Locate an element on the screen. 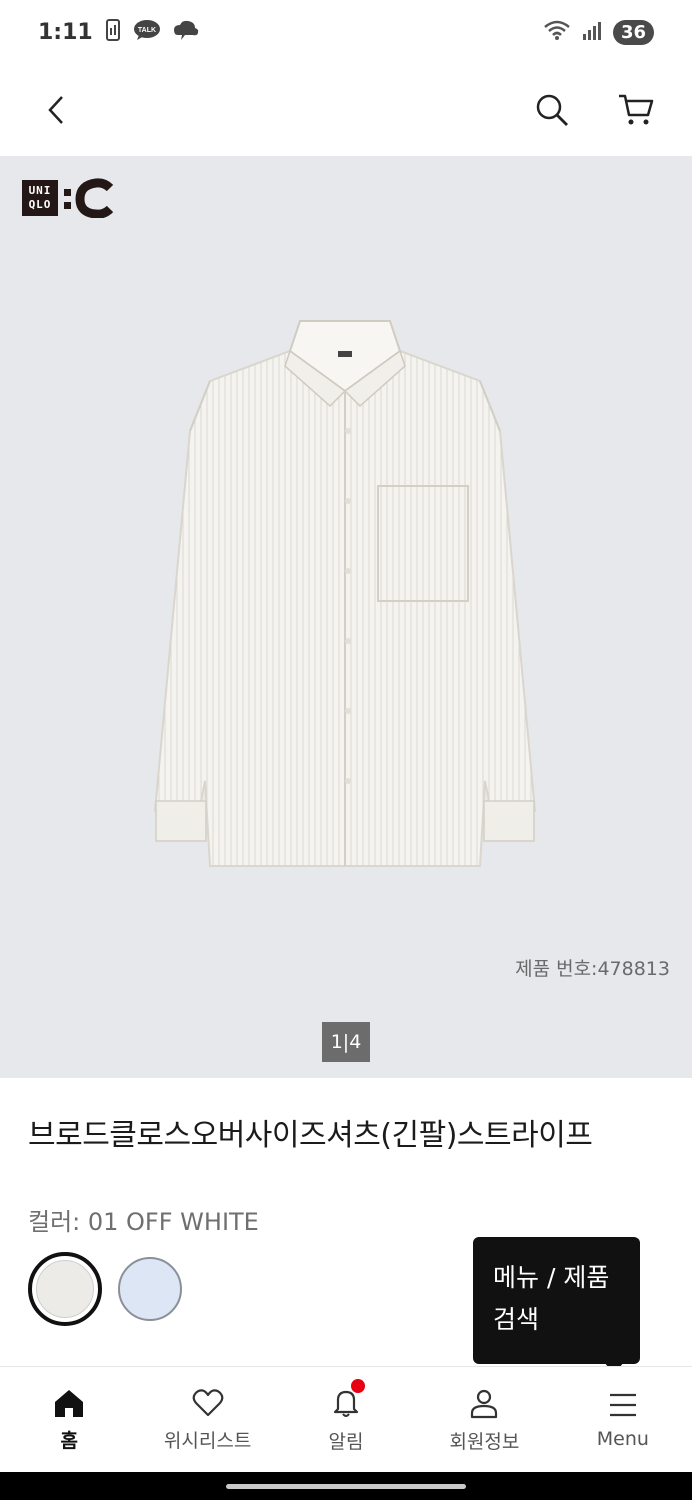 The width and height of the screenshot is (692, 1500). uniqlo-logo-bottom: QLO is located at coordinates (40, 204).